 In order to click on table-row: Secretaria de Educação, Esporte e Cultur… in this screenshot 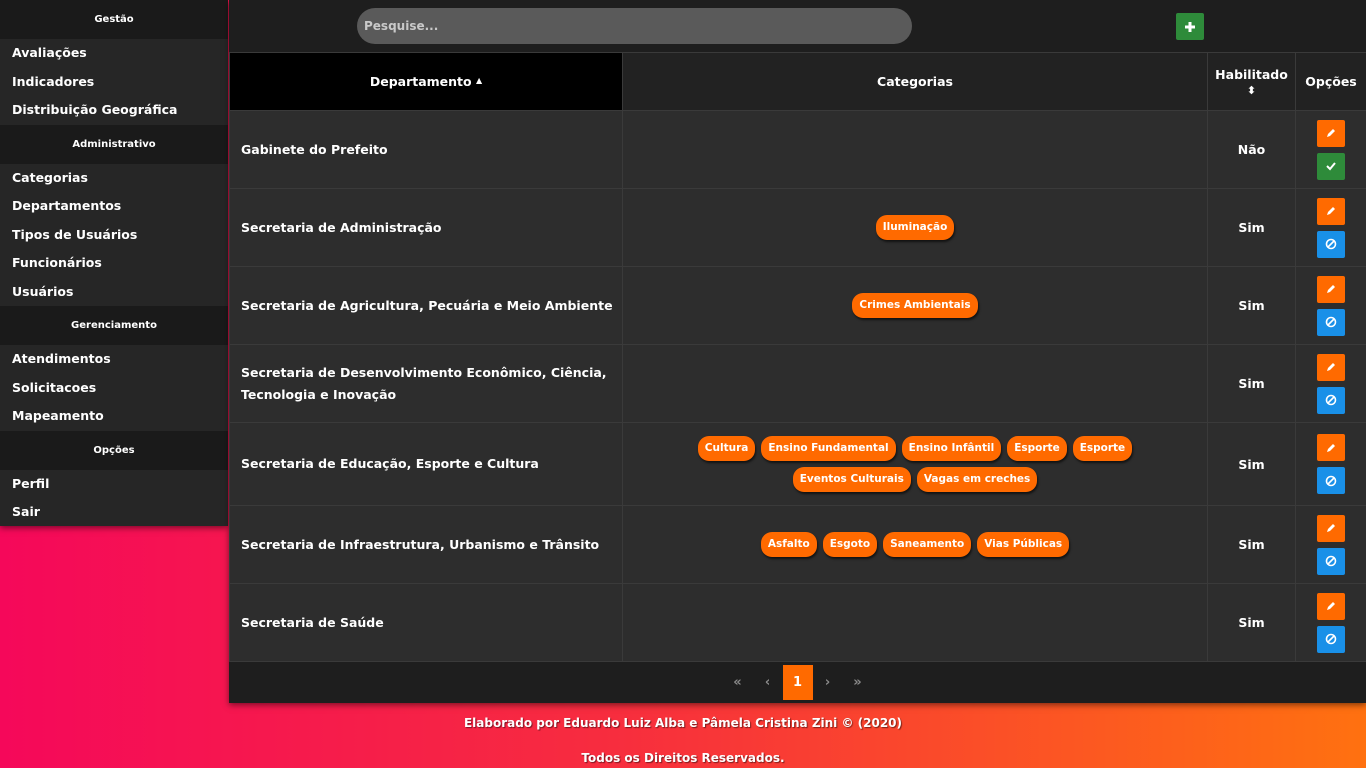, I will do `click(797, 464)`.